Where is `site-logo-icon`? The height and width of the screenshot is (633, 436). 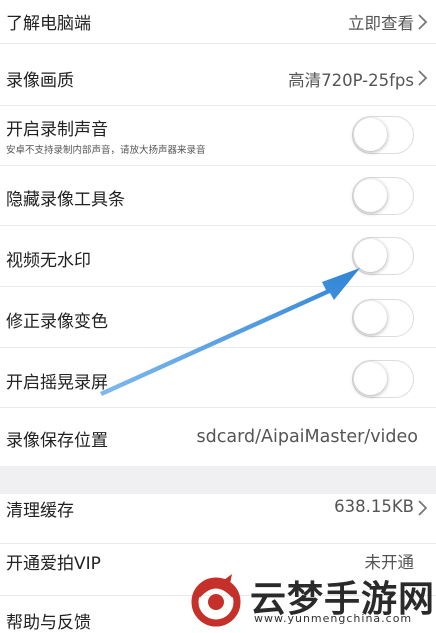 site-logo-icon is located at coordinates (216, 600).